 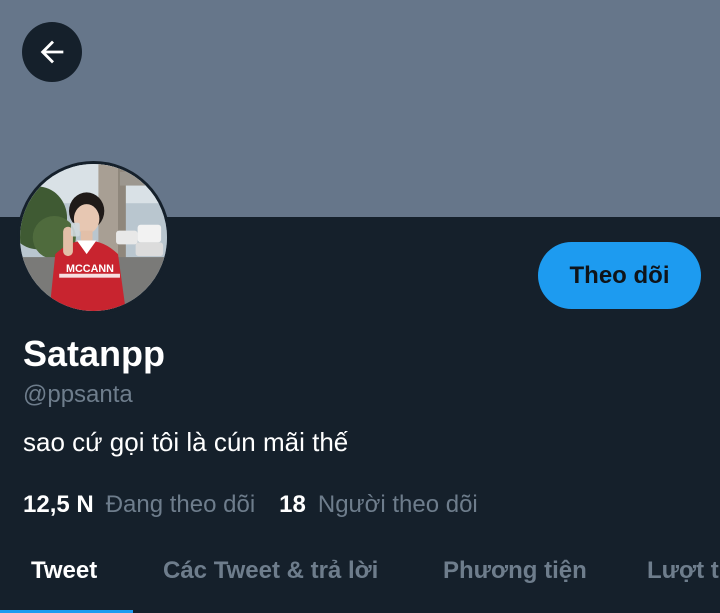 I want to click on tab-tweet: Tweet, so click(x=64, y=571).